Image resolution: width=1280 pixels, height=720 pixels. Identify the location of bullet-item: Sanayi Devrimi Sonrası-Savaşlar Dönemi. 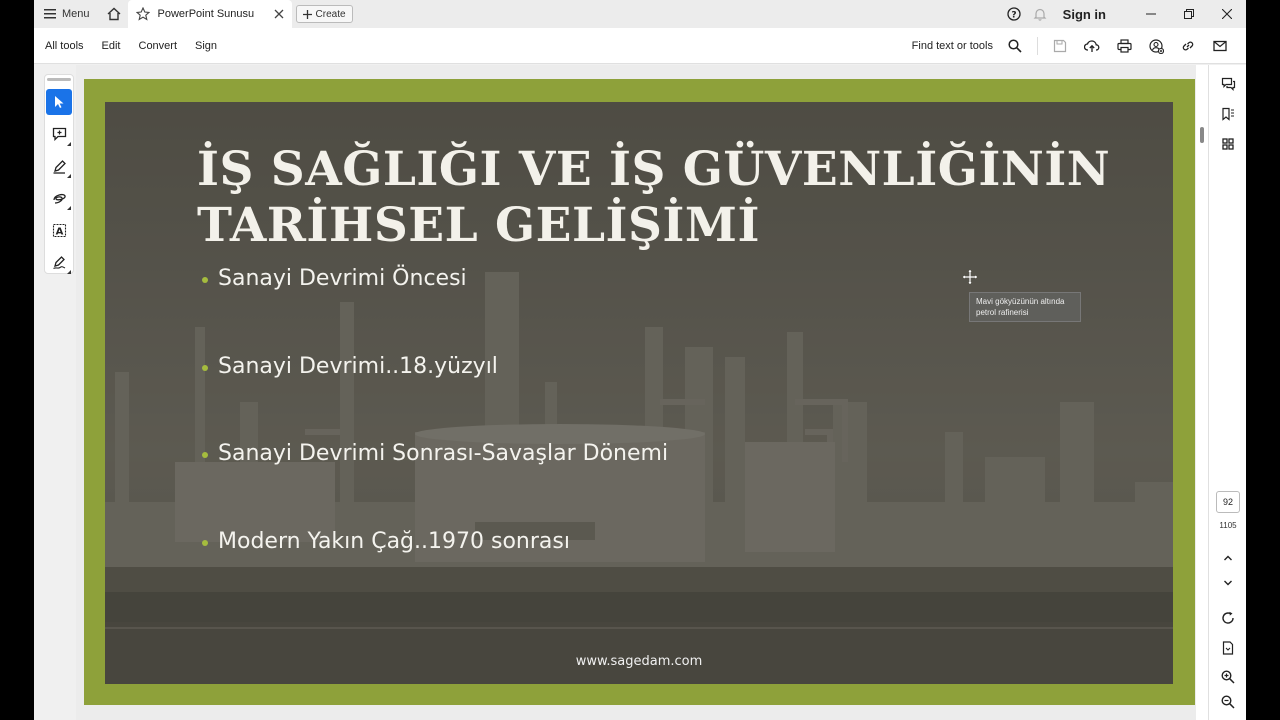
(435, 485).